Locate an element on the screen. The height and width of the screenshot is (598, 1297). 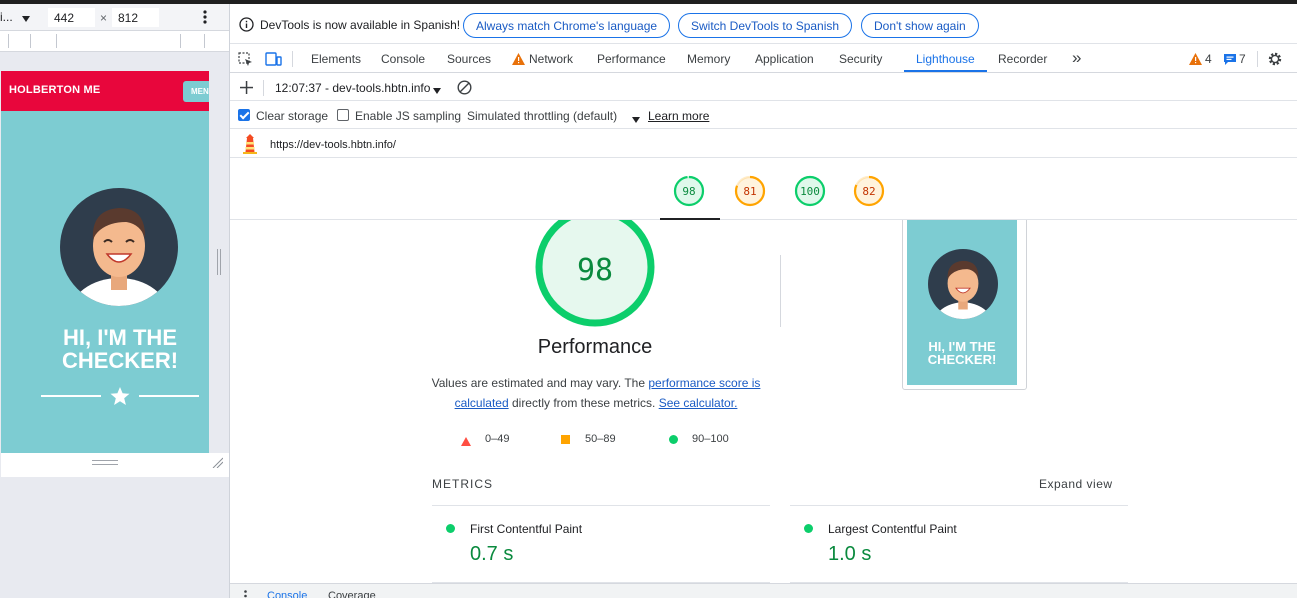
always-match-language-button: Always match Chrome's language is located at coordinates (567, 25).